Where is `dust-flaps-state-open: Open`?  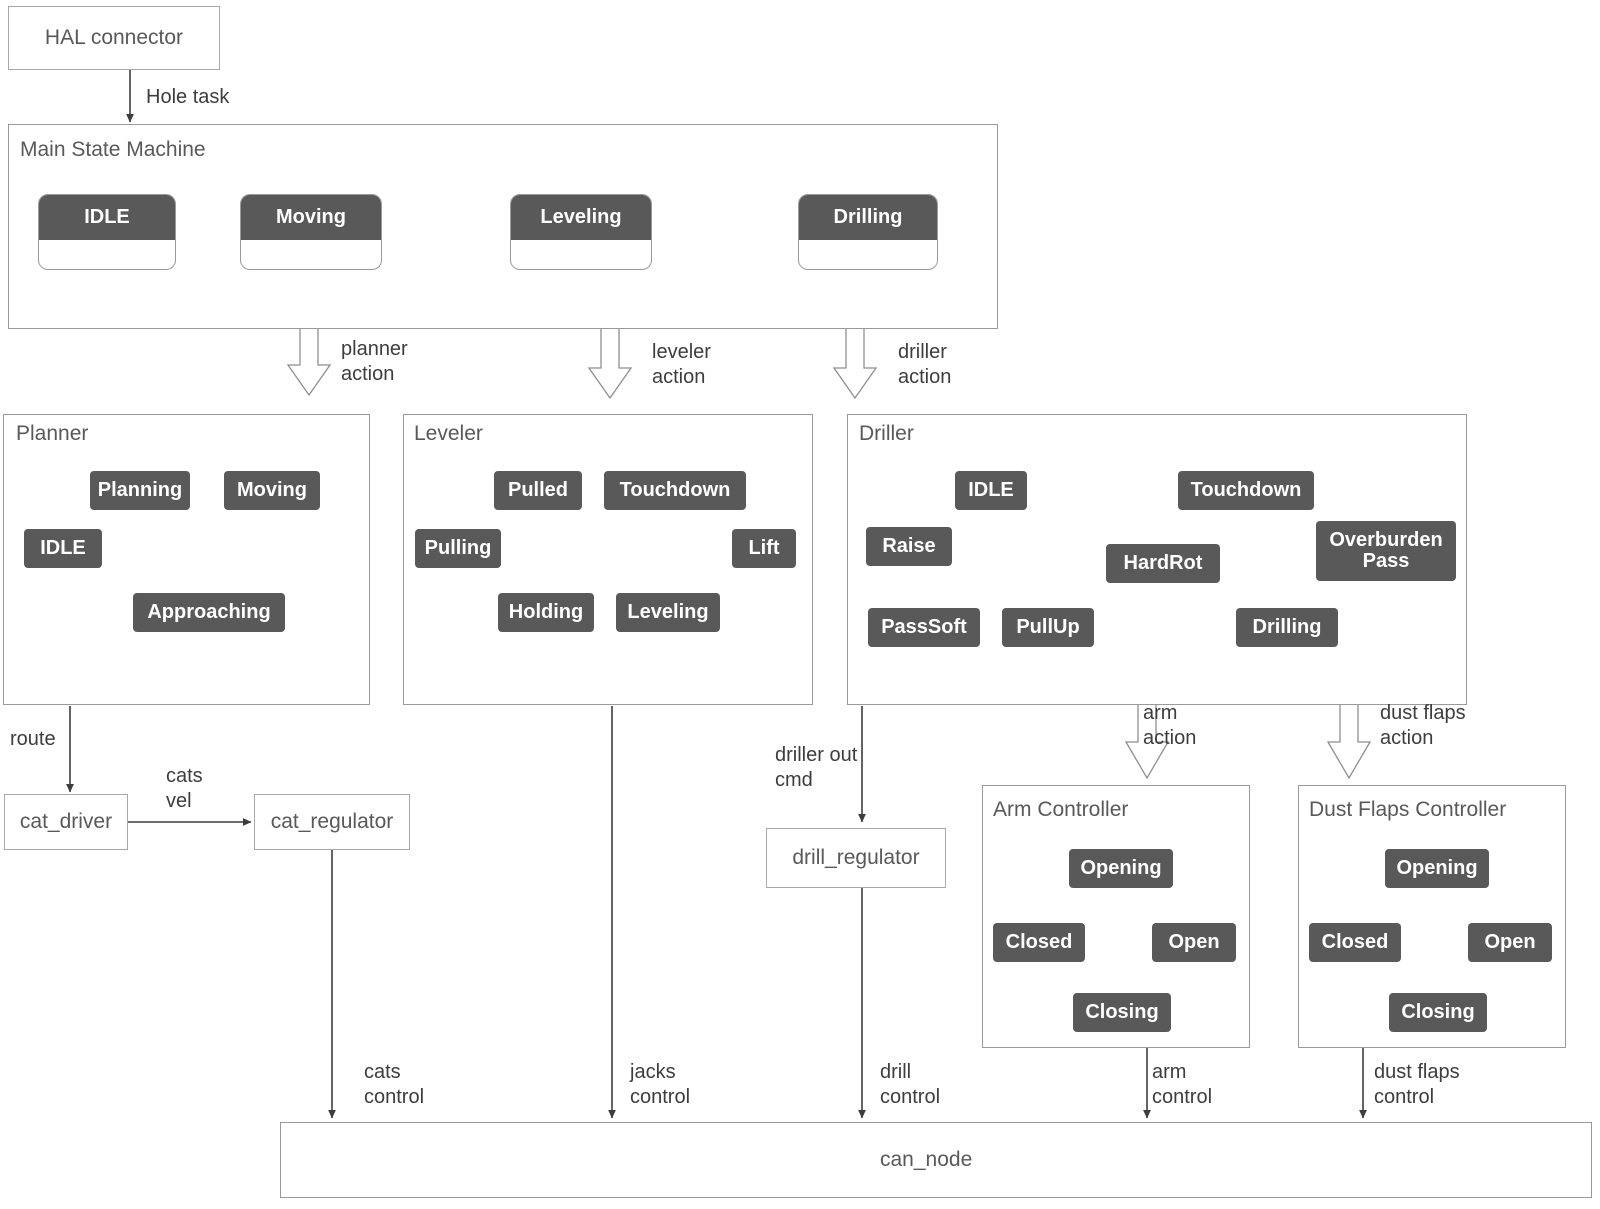
dust-flaps-state-open: Open is located at coordinates (1510, 942).